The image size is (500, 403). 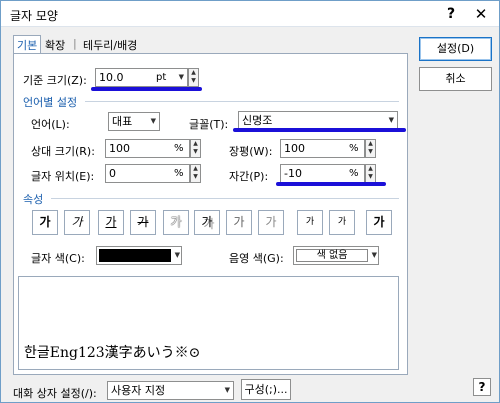 What do you see at coordinates (161, 77) in the screenshot?
I see `base-size-unit: pt` at bounding box center [161, 77].